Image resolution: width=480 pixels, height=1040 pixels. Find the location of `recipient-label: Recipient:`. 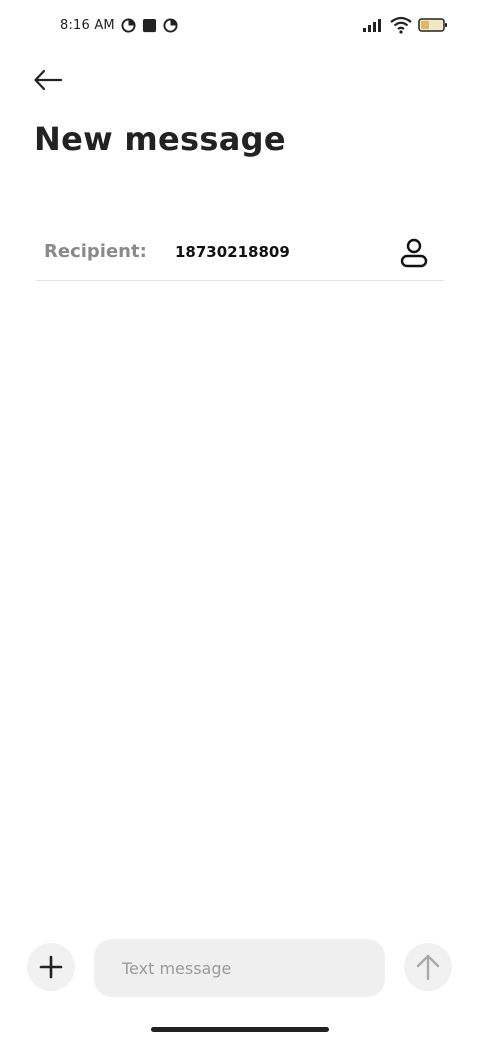

recipient-label: Recipient: is located at coordinates (95, 251).